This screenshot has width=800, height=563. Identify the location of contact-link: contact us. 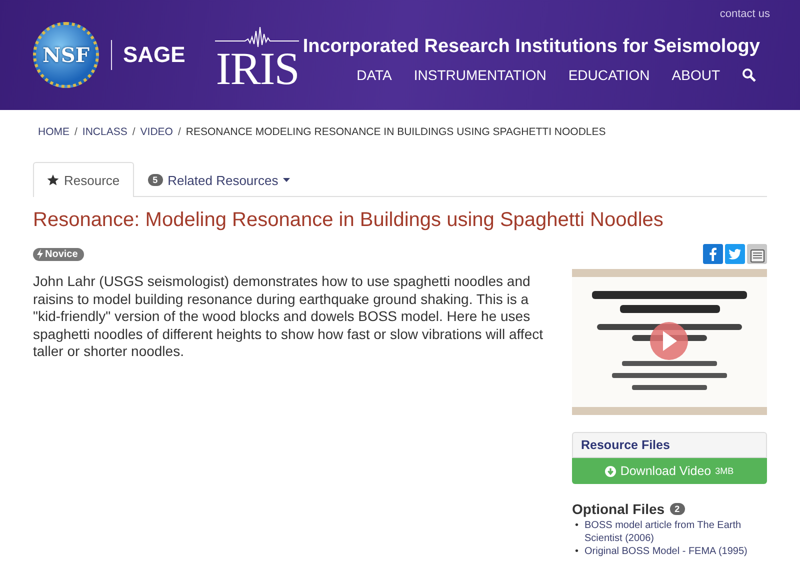
(745, 14).